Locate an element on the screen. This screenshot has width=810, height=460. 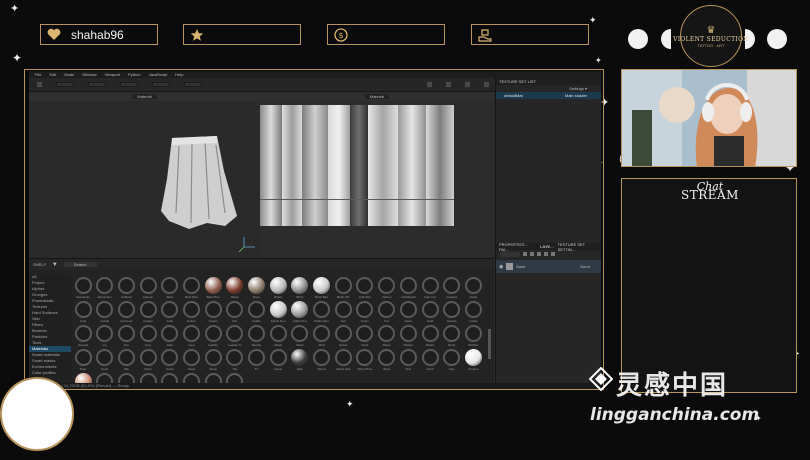
add-mask-icon is located at coordinates (532, 254).